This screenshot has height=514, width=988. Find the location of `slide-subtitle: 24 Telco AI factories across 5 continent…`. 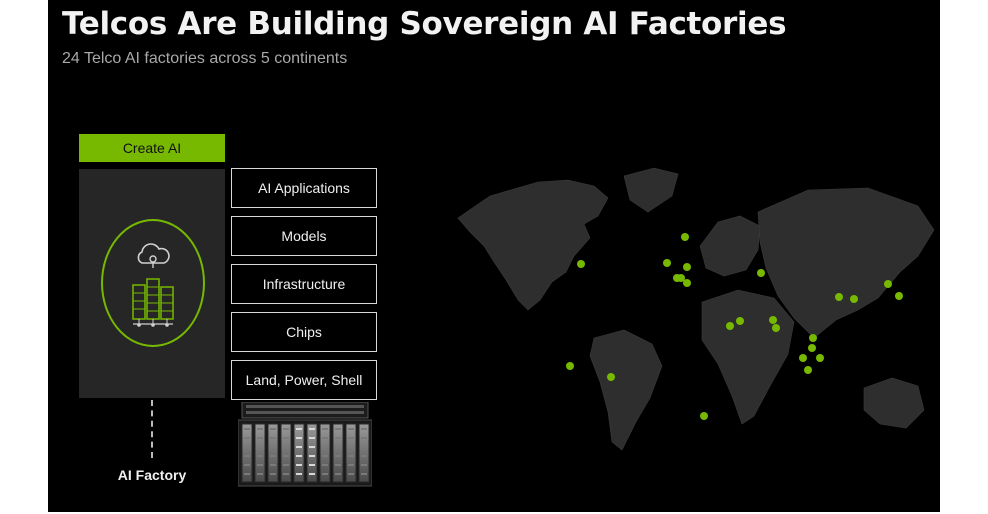

slide-subtitle: 24 Telco AI factories across 5 continent… is located at coordinates (205, 58).